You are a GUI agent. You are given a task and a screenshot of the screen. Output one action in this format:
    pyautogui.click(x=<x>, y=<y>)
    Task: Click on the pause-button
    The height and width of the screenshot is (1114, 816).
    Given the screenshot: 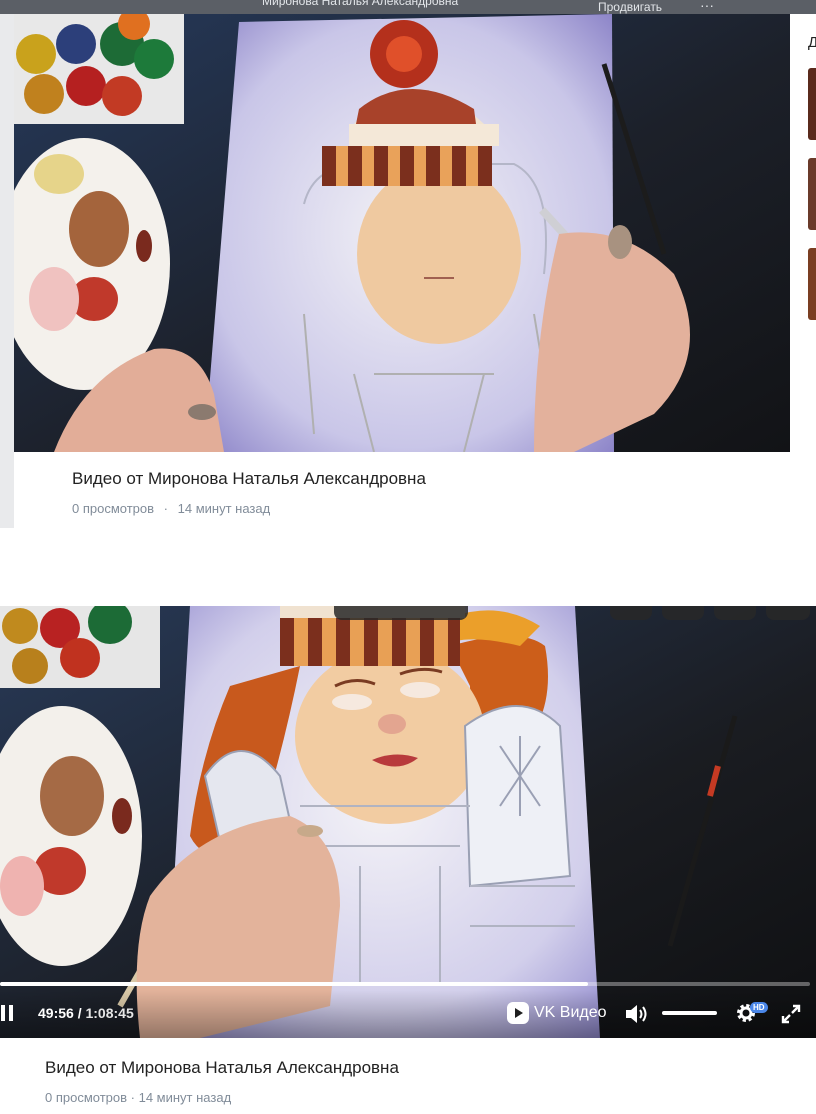 What is the action you would take?
    pyautogui.click(x=8, y=1013)
    